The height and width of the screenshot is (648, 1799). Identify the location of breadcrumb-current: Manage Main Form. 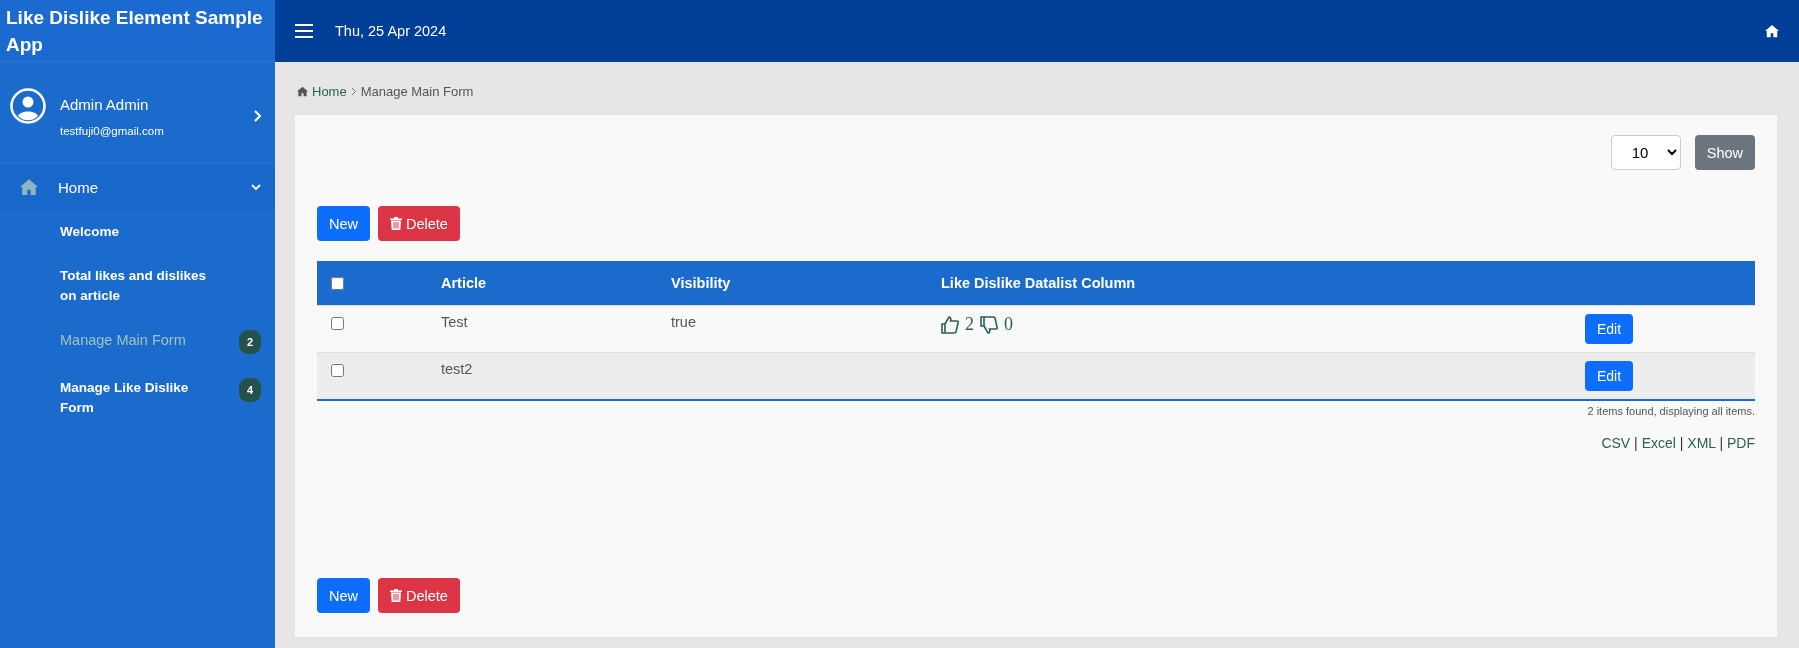
(417, 91).